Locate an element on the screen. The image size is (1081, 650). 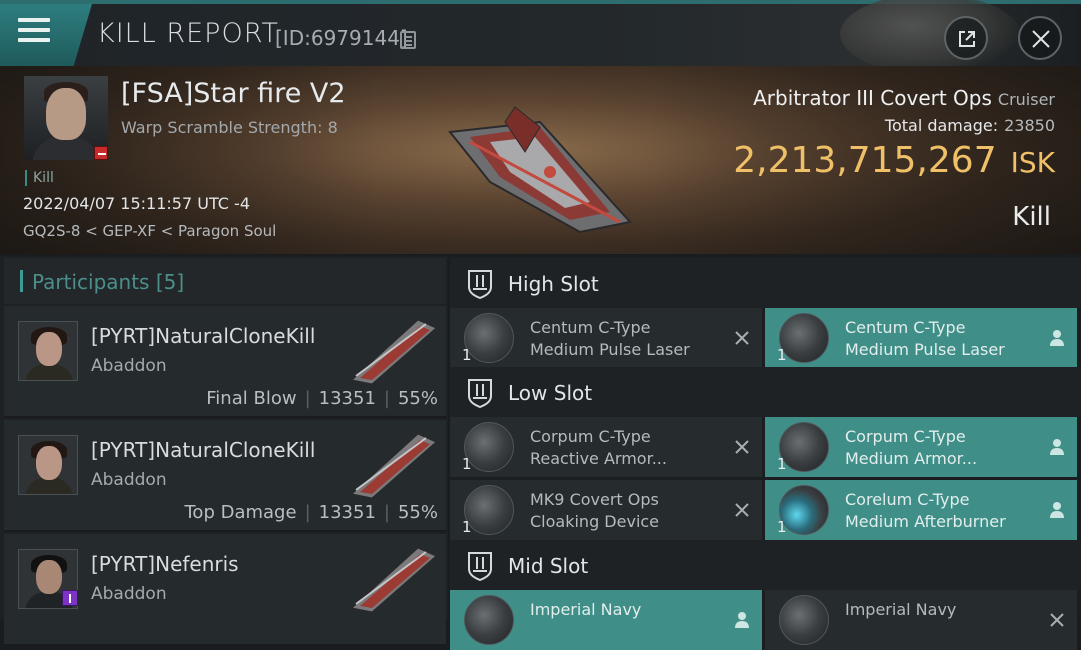
copy-icon is located at coordinates (408, 40).